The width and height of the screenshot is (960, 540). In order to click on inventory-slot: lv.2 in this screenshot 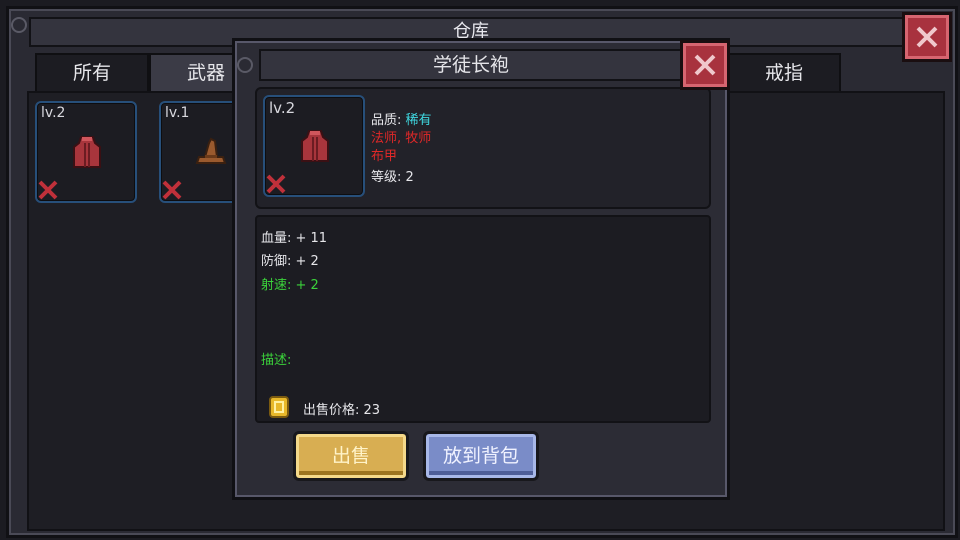, I will do `click(86, 152)`.